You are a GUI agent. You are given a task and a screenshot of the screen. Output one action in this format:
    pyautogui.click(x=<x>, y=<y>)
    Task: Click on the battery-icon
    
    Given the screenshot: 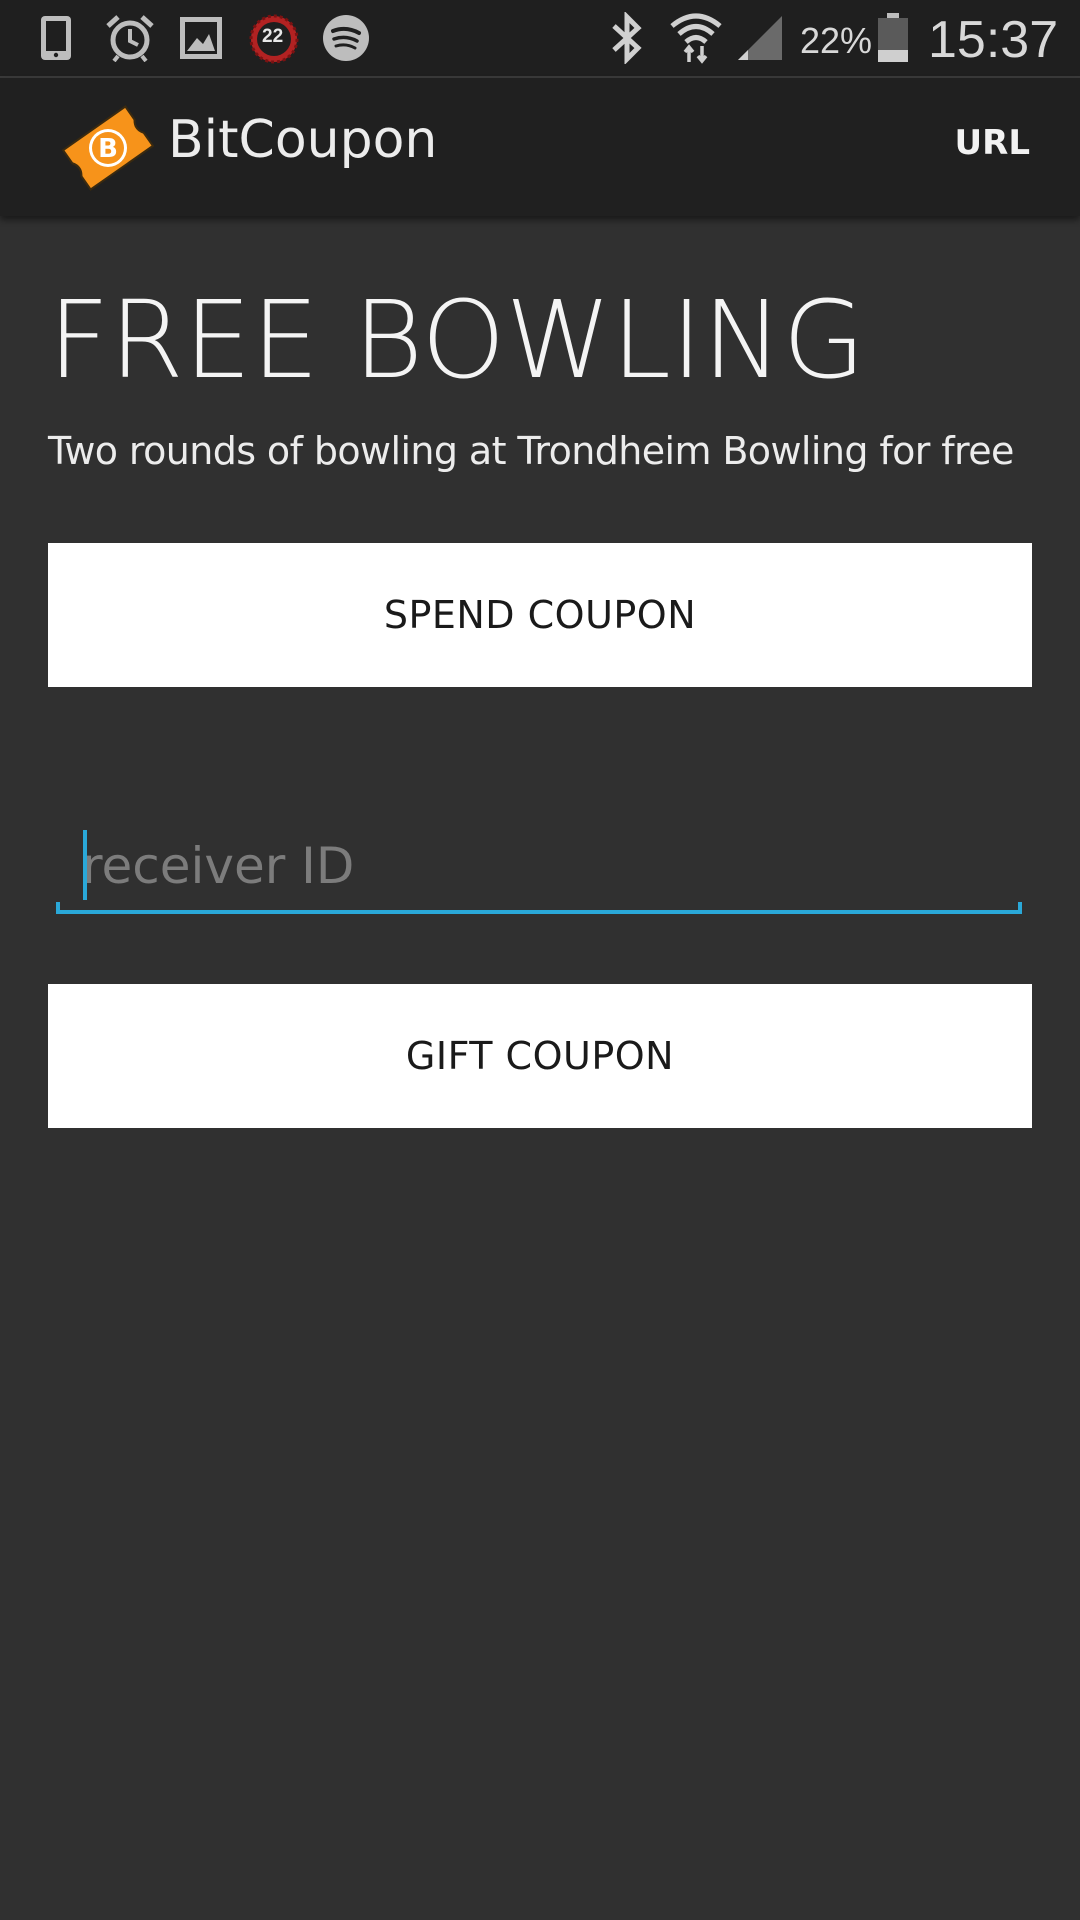 What is the action you would take?
    pyautogui.click(x=893, y=40)
    